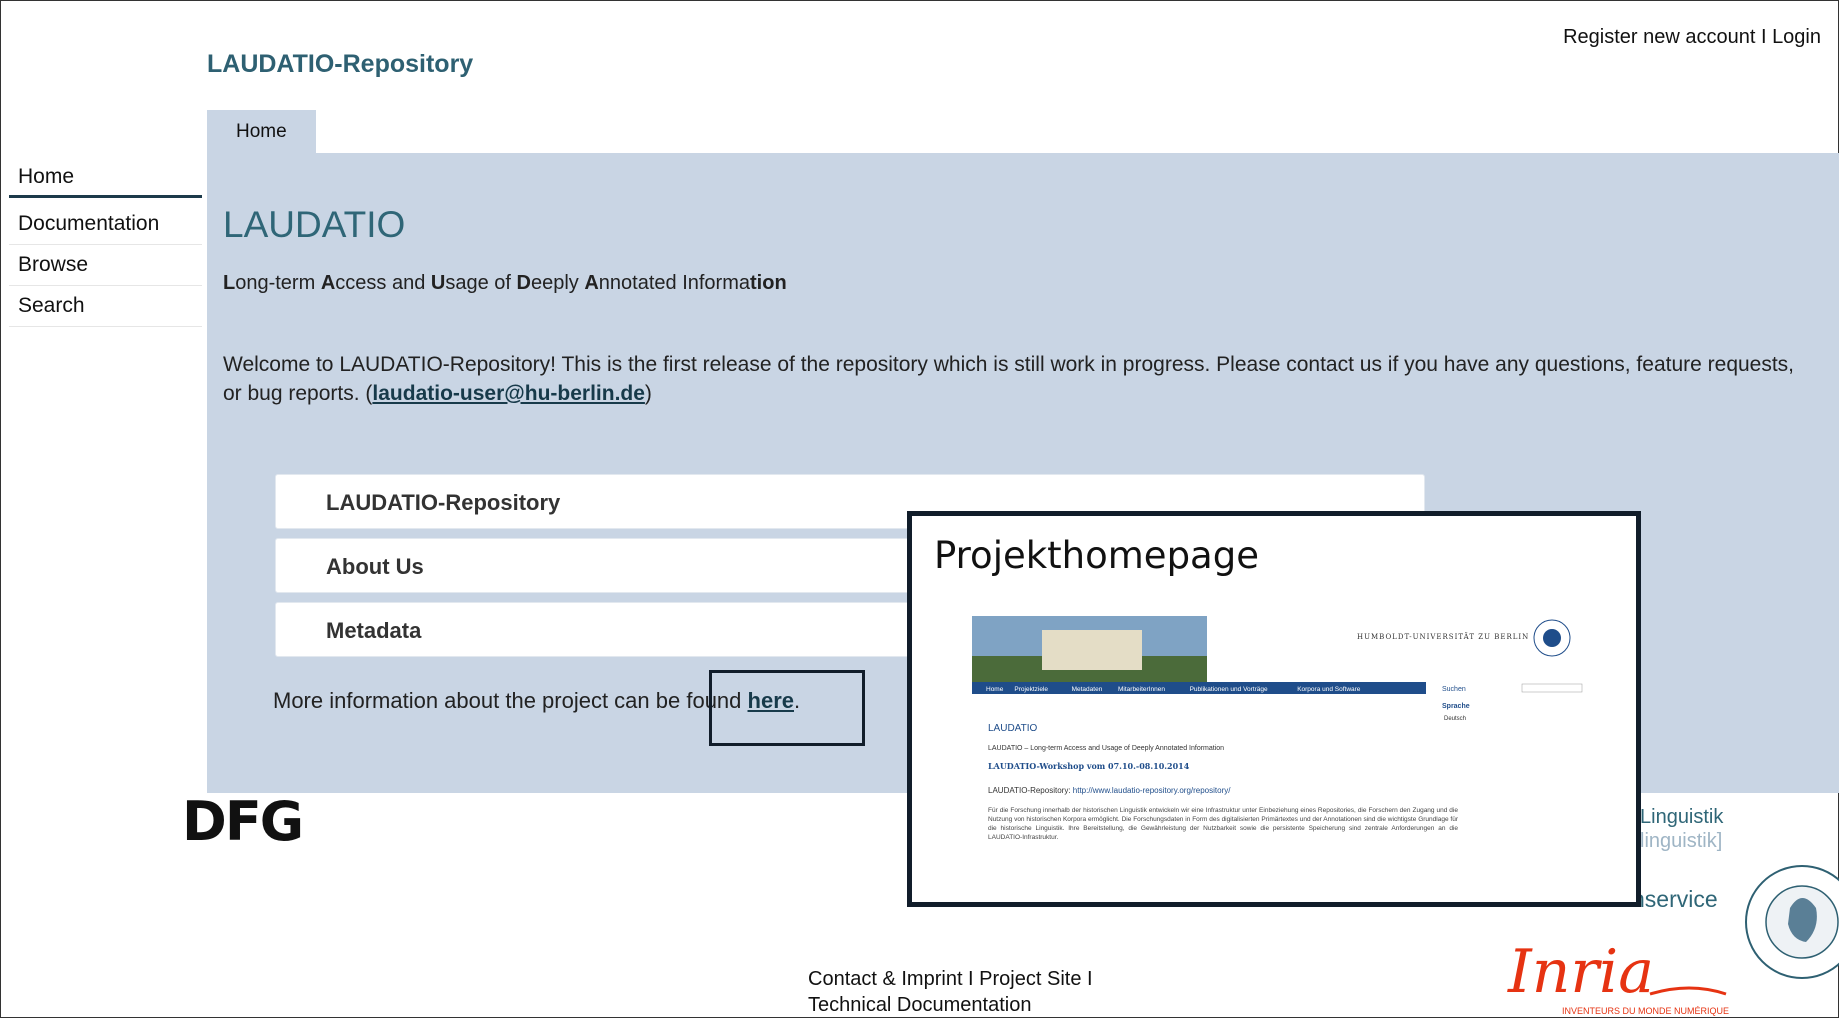 Image resolution: width=1839 pixels, height=1018 pixels. Describe the element at coordinates (374, 630) in the screenshot. I see `accordion-label: Metadata` at that location.